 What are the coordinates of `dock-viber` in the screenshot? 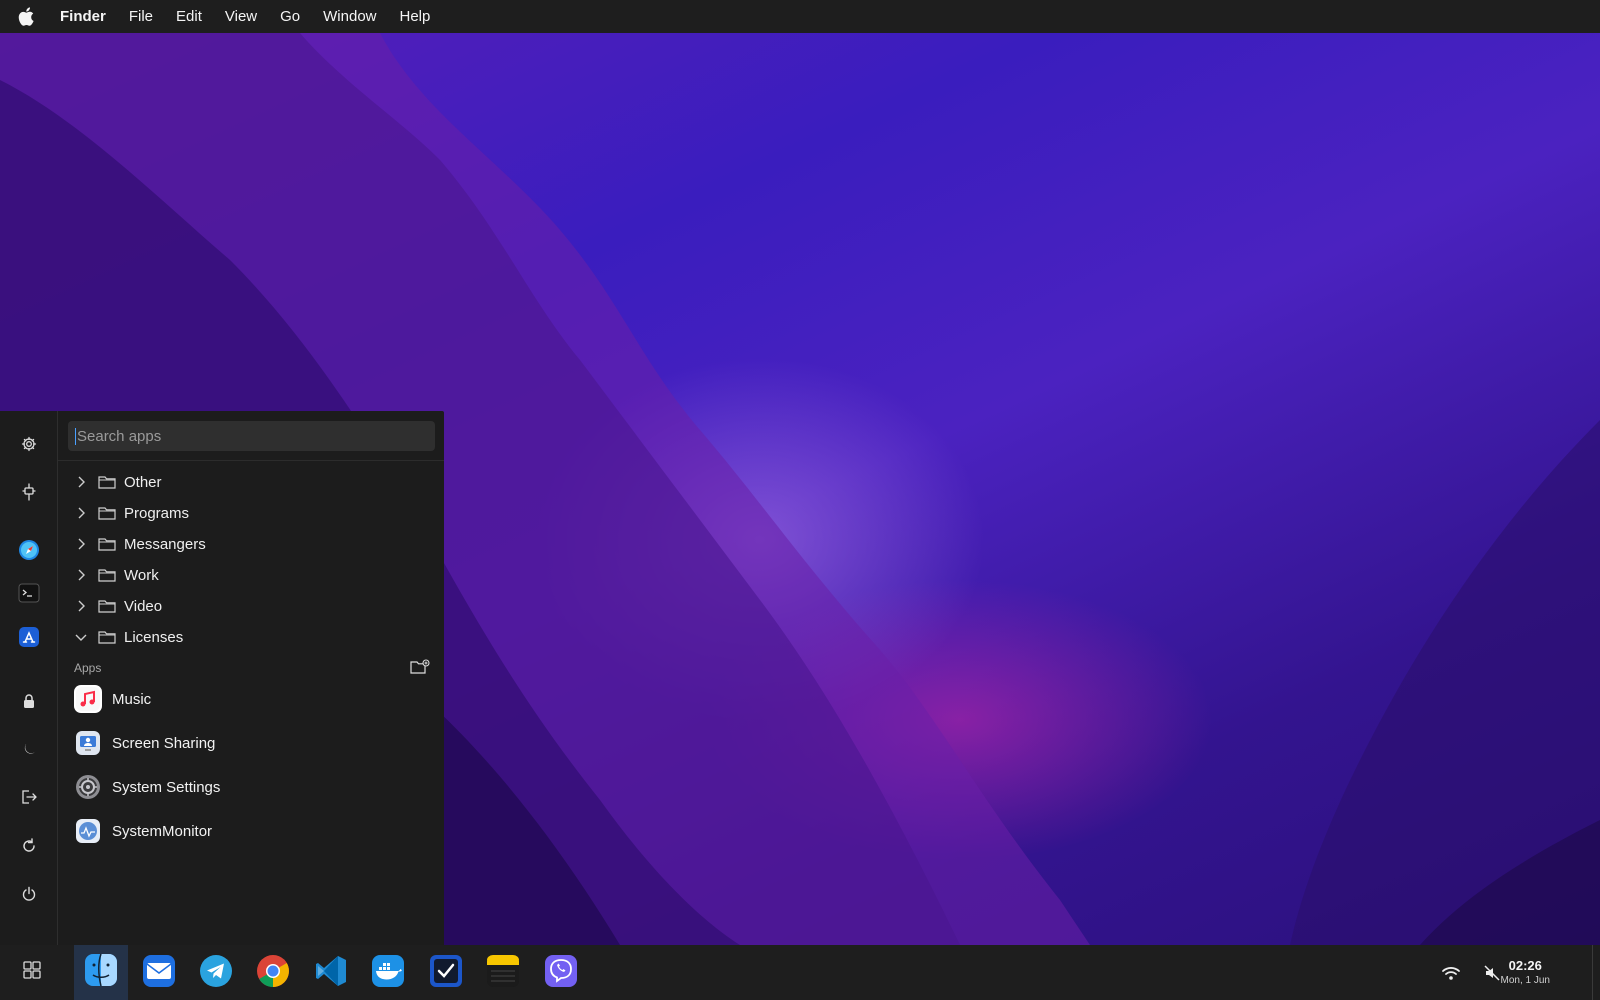 It's located at (561, 973).